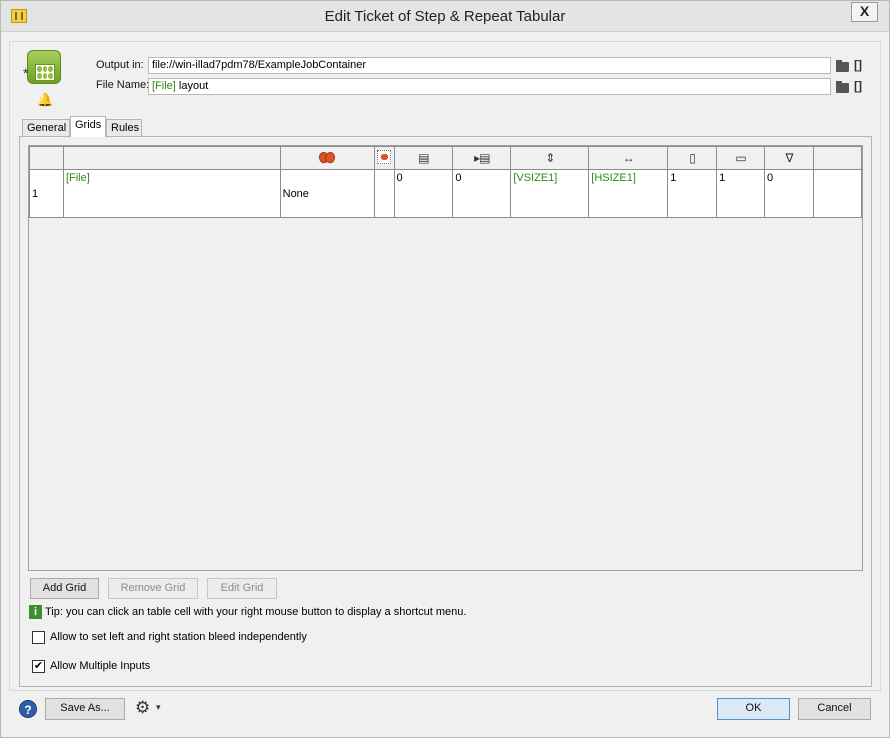  I want to click on header-file, so click(171, 158).